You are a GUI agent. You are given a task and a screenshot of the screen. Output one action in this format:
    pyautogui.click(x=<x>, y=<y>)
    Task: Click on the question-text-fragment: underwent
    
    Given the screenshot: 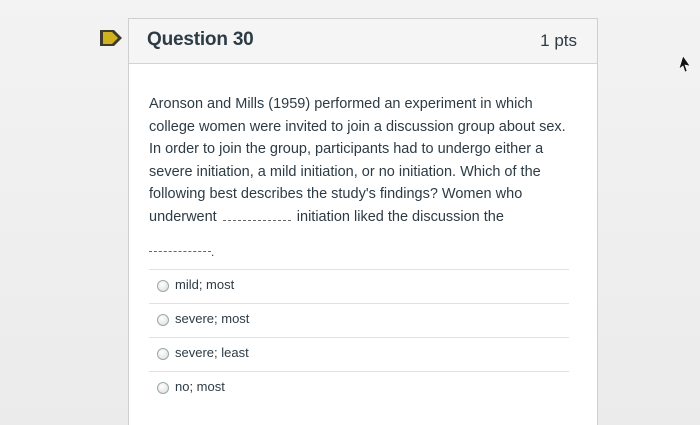 What is the action you would take?
    pyautogui.click(x=183, y=216)
    